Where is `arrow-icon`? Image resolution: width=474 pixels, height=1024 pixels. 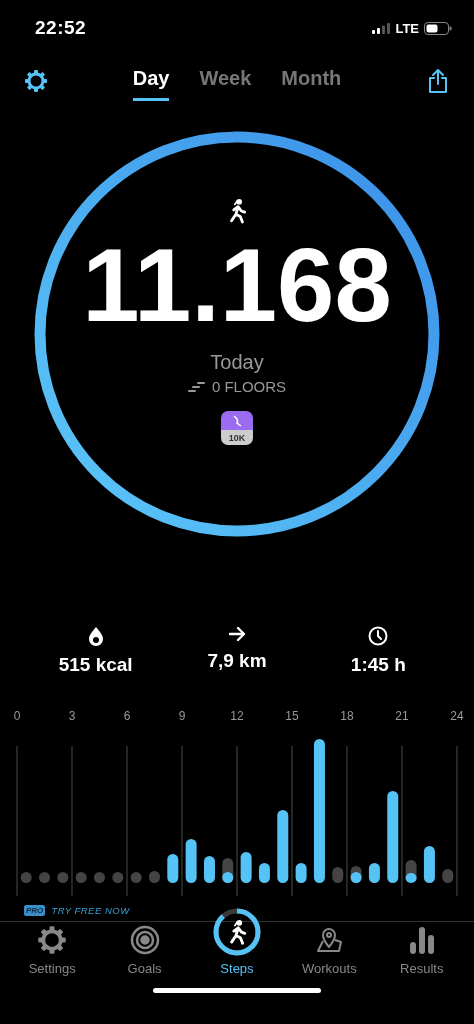
arrow-icon is located at coordinates (237, 634).